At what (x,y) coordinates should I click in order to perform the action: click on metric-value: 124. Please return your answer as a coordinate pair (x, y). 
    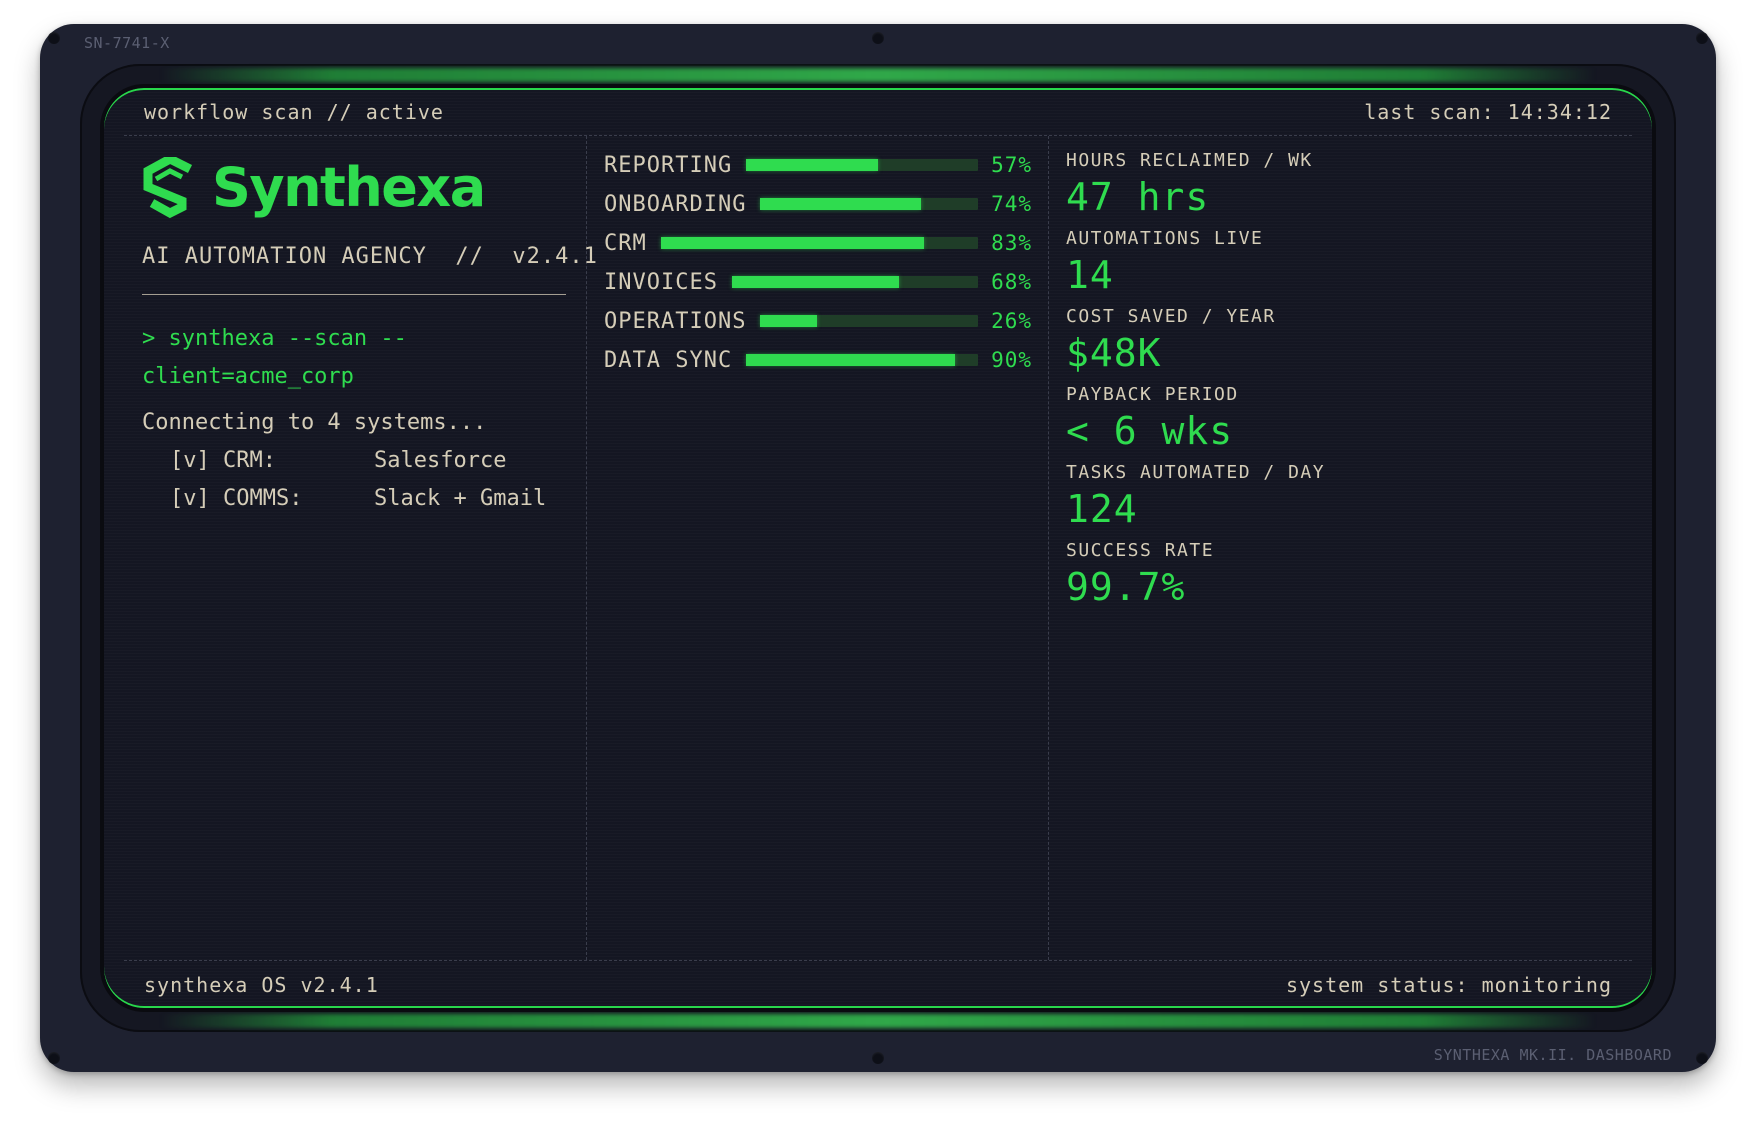
    Looking at the image, I should click on (1102, 509).